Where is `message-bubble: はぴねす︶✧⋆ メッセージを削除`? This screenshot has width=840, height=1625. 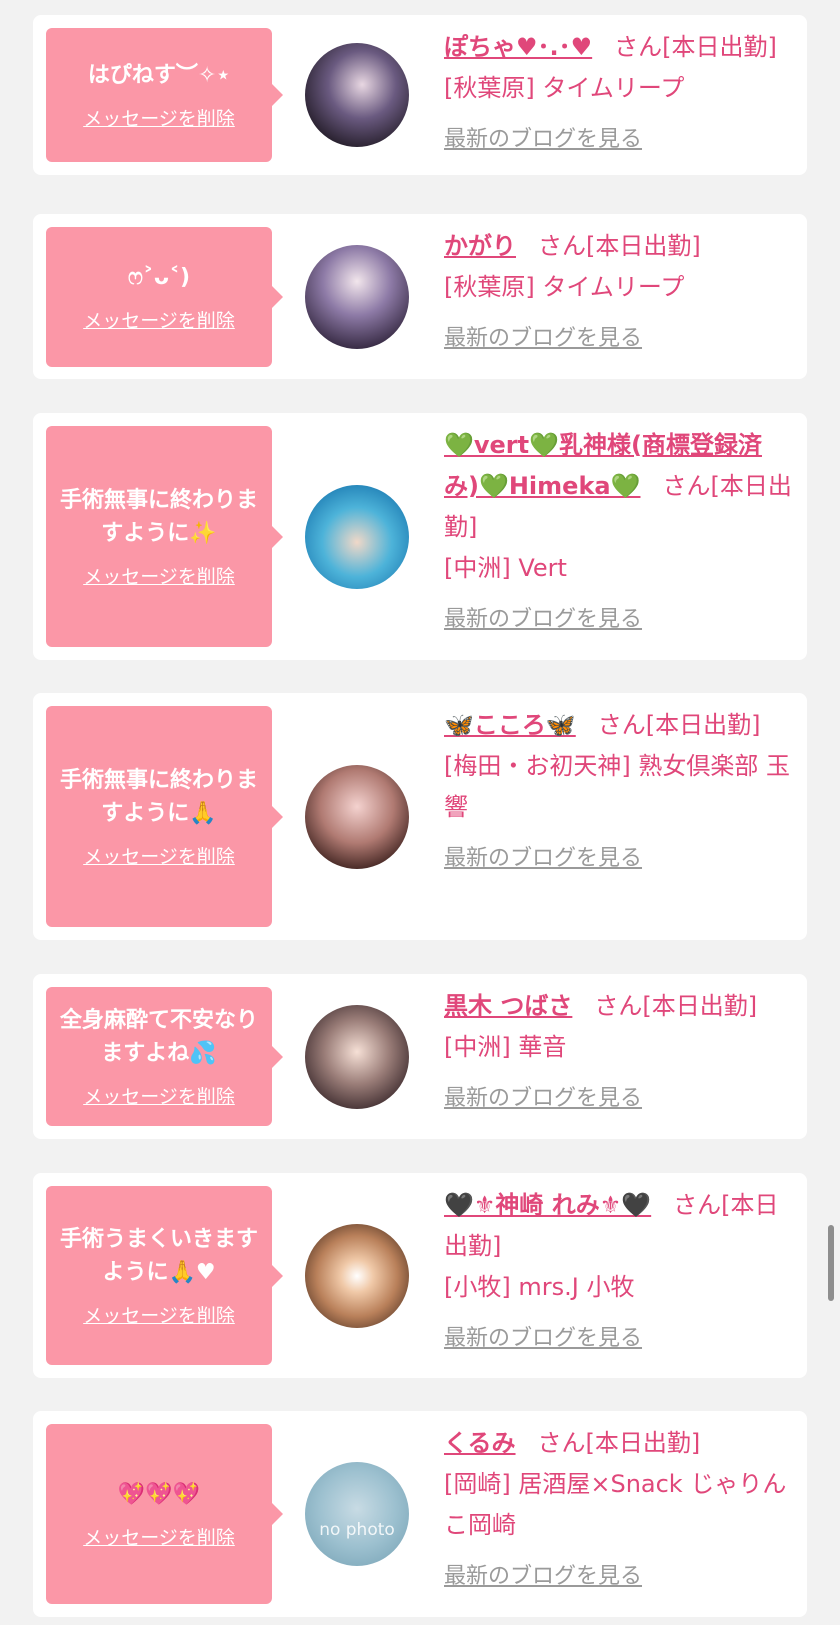
message-bubble: はぴねす︶✧⋆ メッセージを削除 is located at coordinates (164, 95).